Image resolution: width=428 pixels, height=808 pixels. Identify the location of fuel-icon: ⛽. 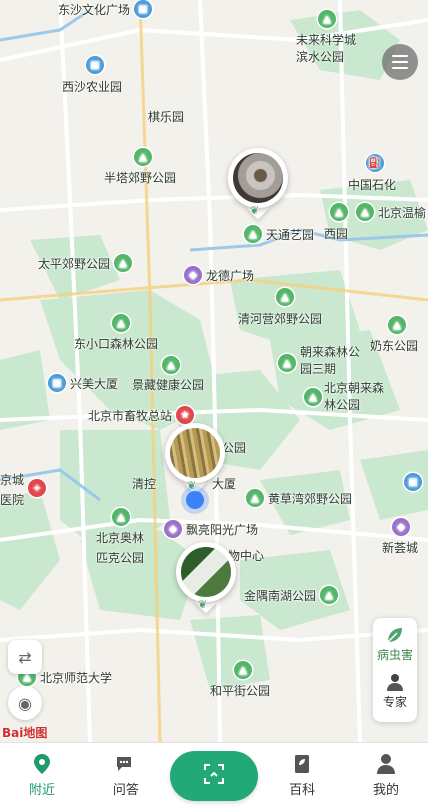
(375, 163).